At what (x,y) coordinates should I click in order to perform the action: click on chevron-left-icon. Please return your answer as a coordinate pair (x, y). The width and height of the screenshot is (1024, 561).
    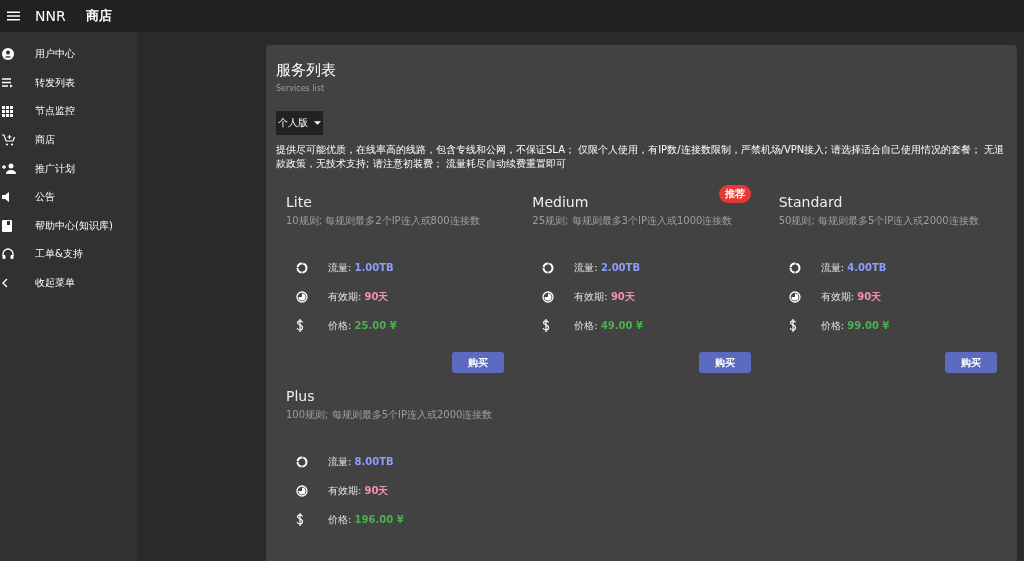
    Looking at the image, I should click on (5, 283).